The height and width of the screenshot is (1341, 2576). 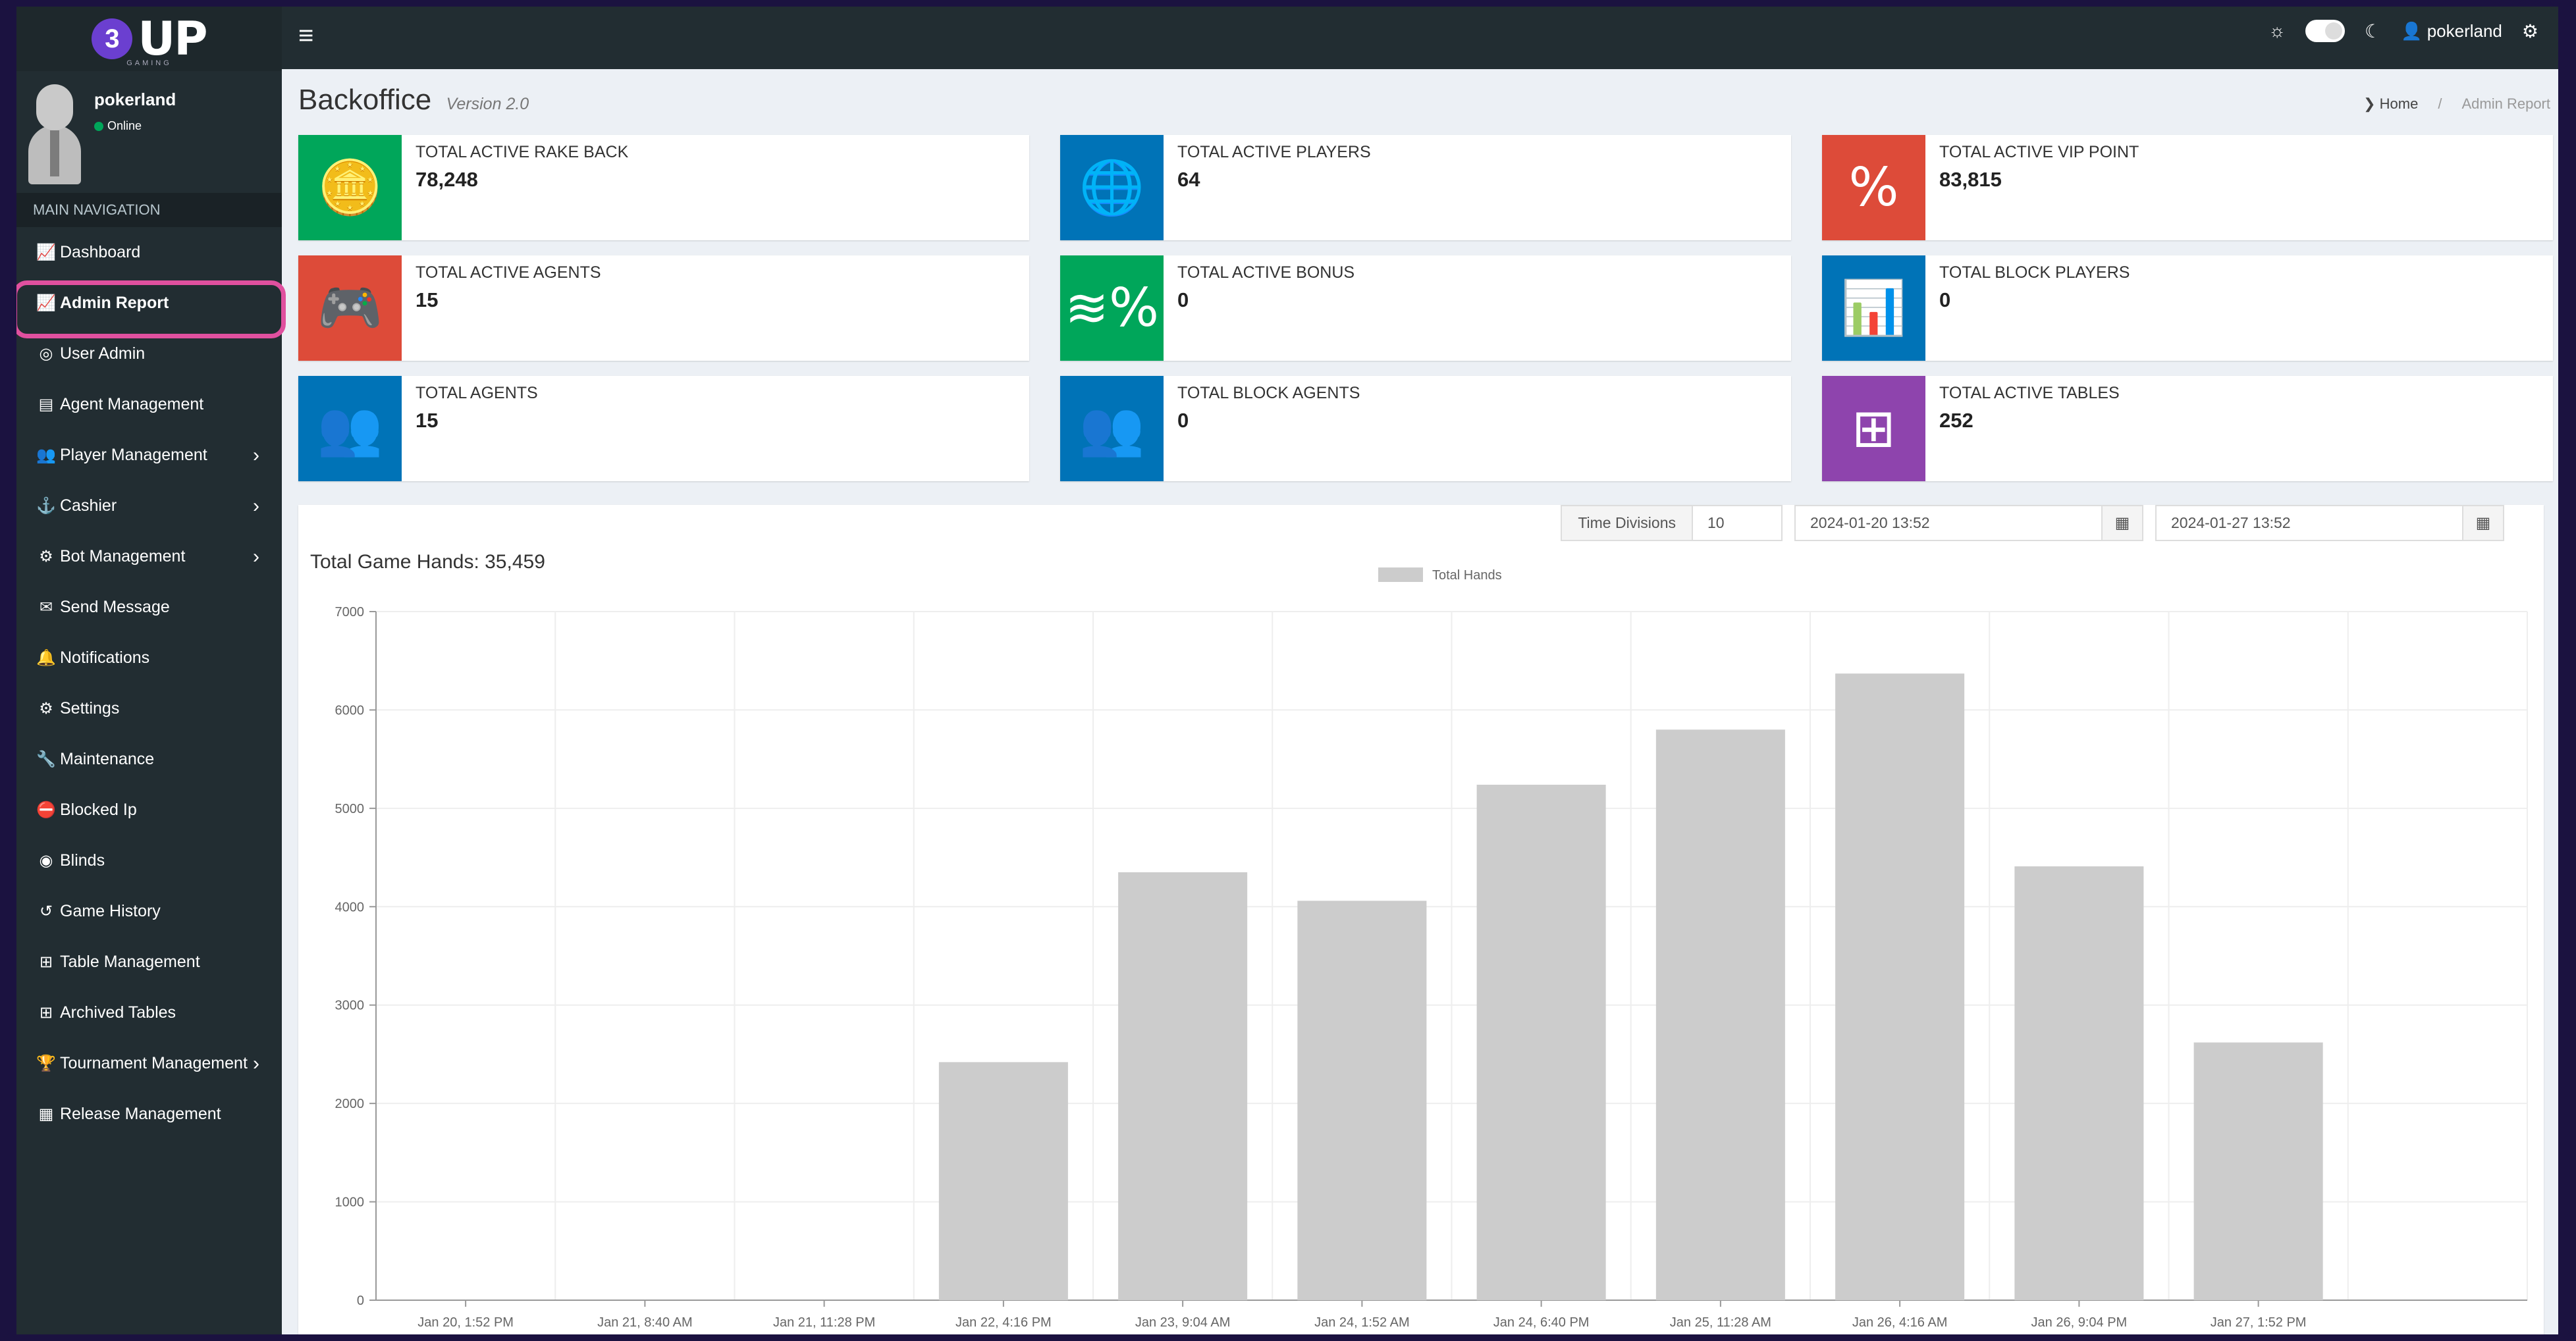 What do you see at coordinates (305, 36) in the screenshot?
I see `hamburger-menu-icon: ≡` at bounding box center [305, 36].